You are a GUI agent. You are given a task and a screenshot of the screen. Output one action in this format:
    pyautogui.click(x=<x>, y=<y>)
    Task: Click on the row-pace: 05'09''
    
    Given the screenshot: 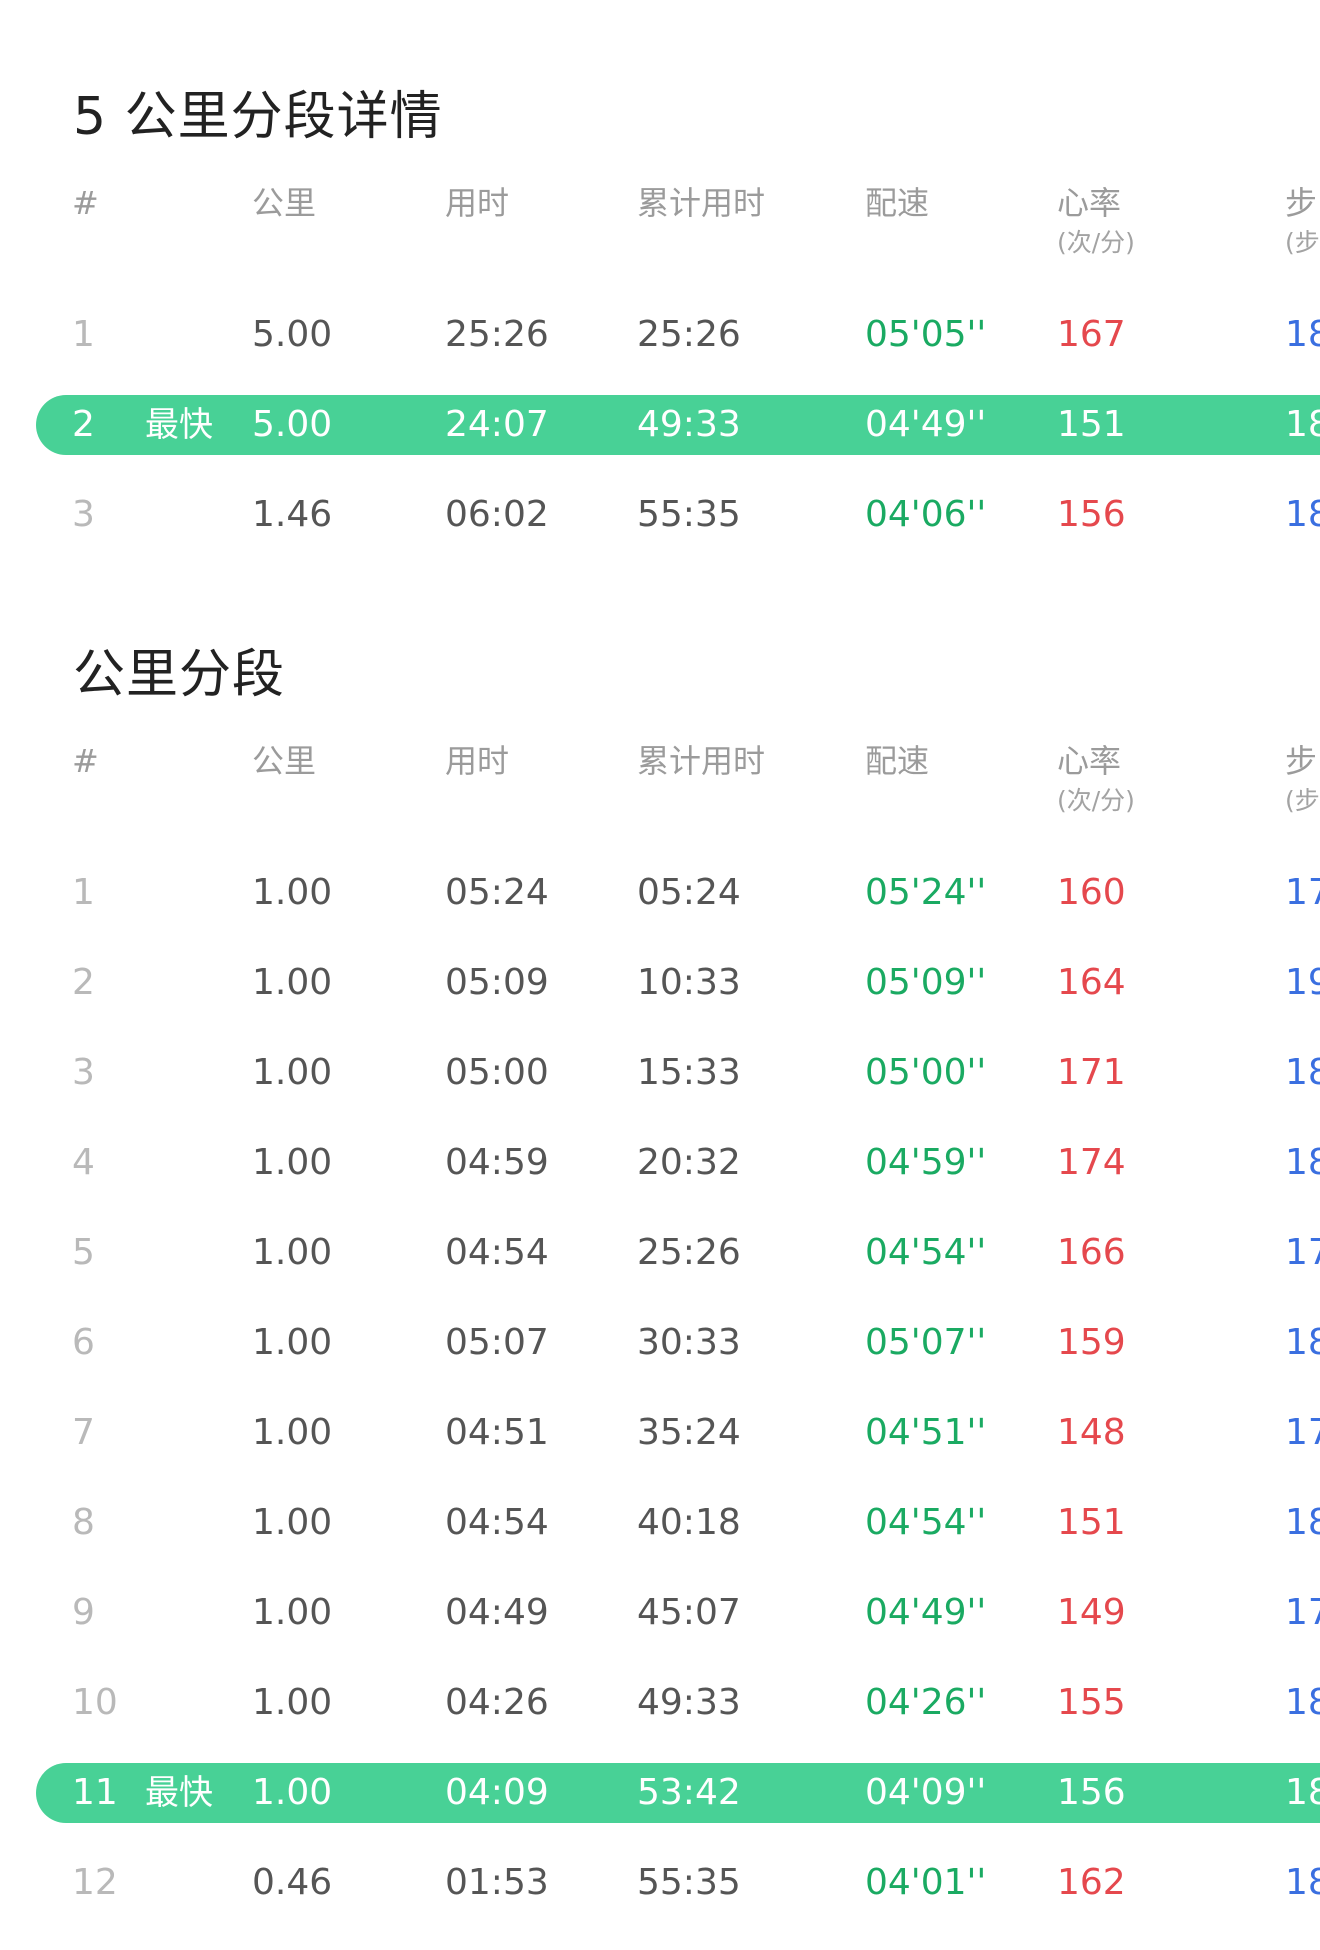 What is the action you would take?
    pyautogui.click(x=926, y=982)
    